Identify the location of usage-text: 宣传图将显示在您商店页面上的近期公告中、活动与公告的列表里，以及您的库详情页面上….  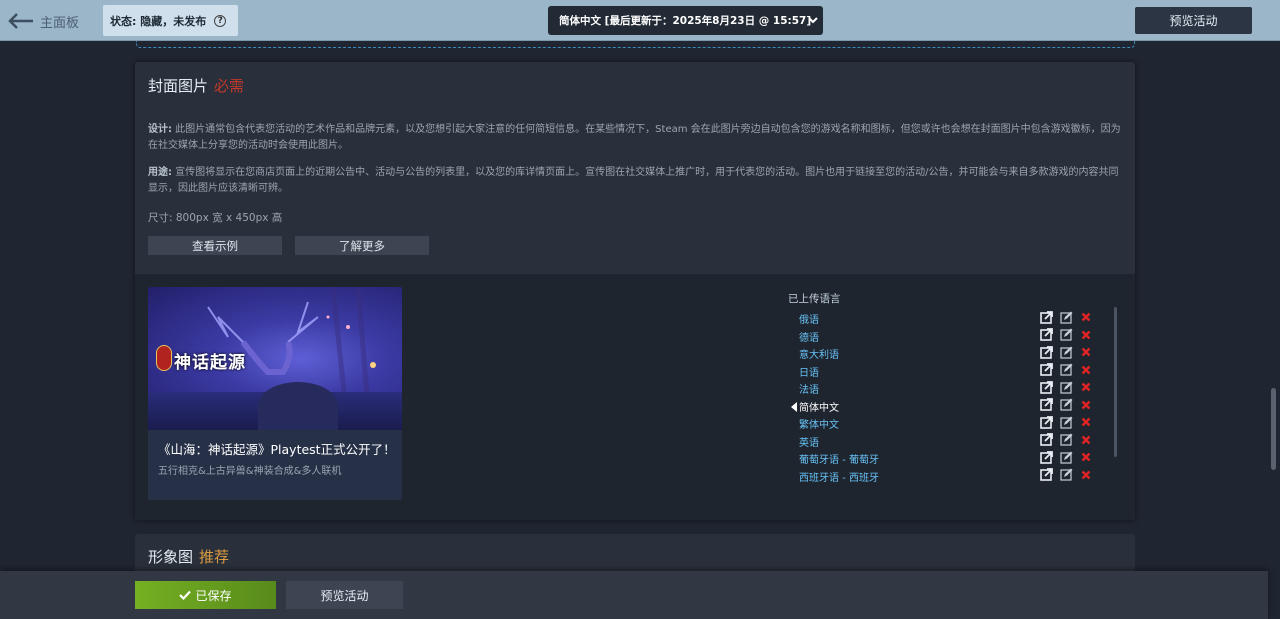
(633, 180).